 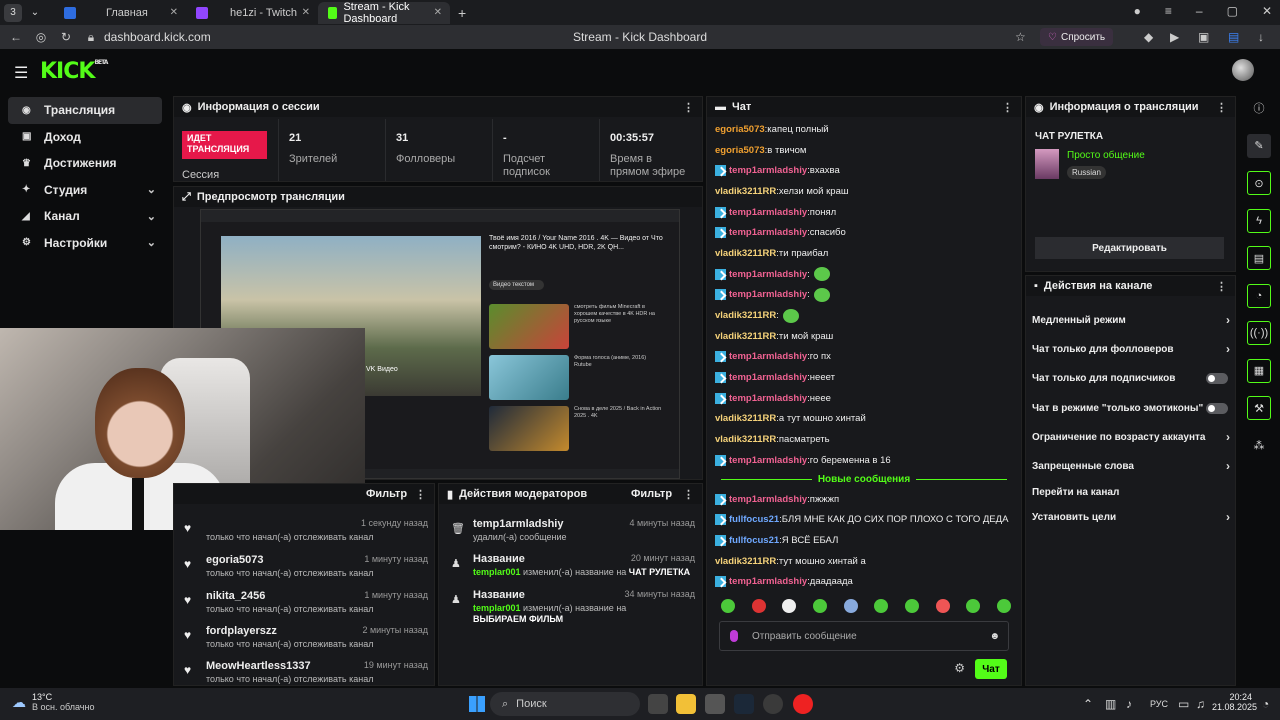 What do you see at coordinates (1110, 704) in the screenshot?
I see `tray-app-icon: ▥` at bounding box center [1110, 704].